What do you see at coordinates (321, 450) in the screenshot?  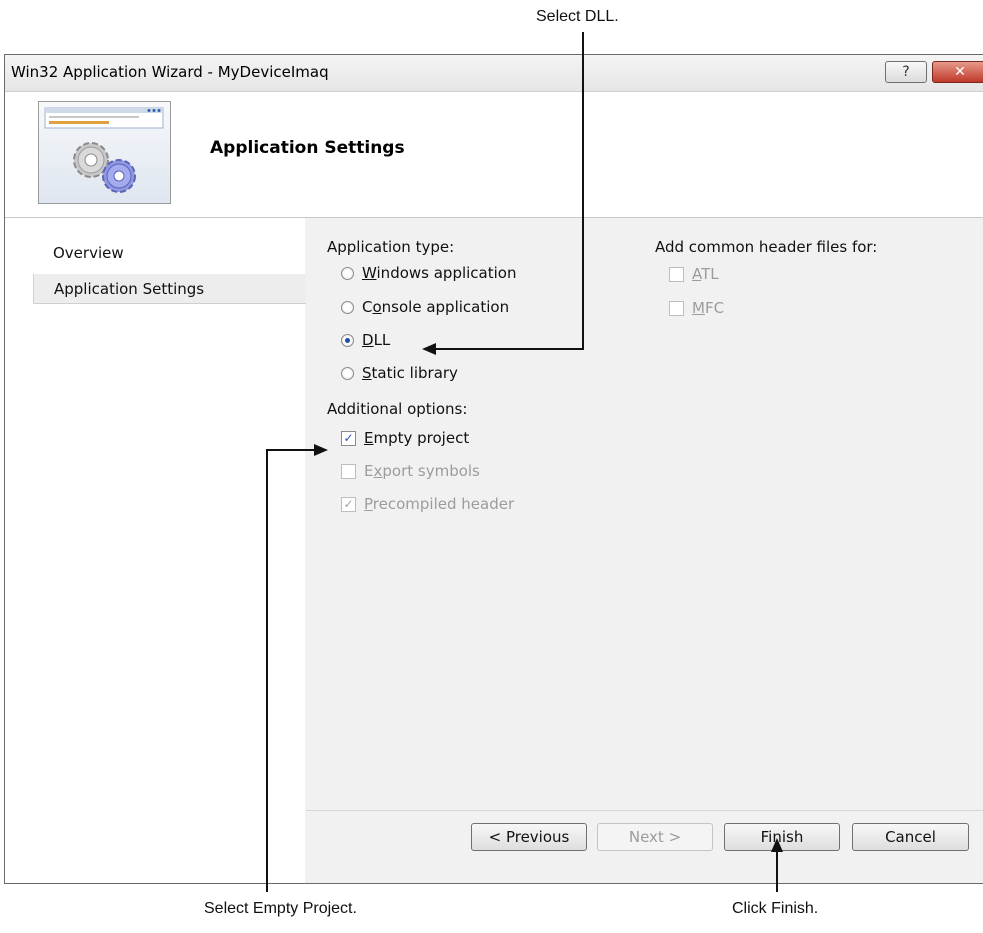 I see `arrowhead-empty-project` at bounding box center [321, 450].